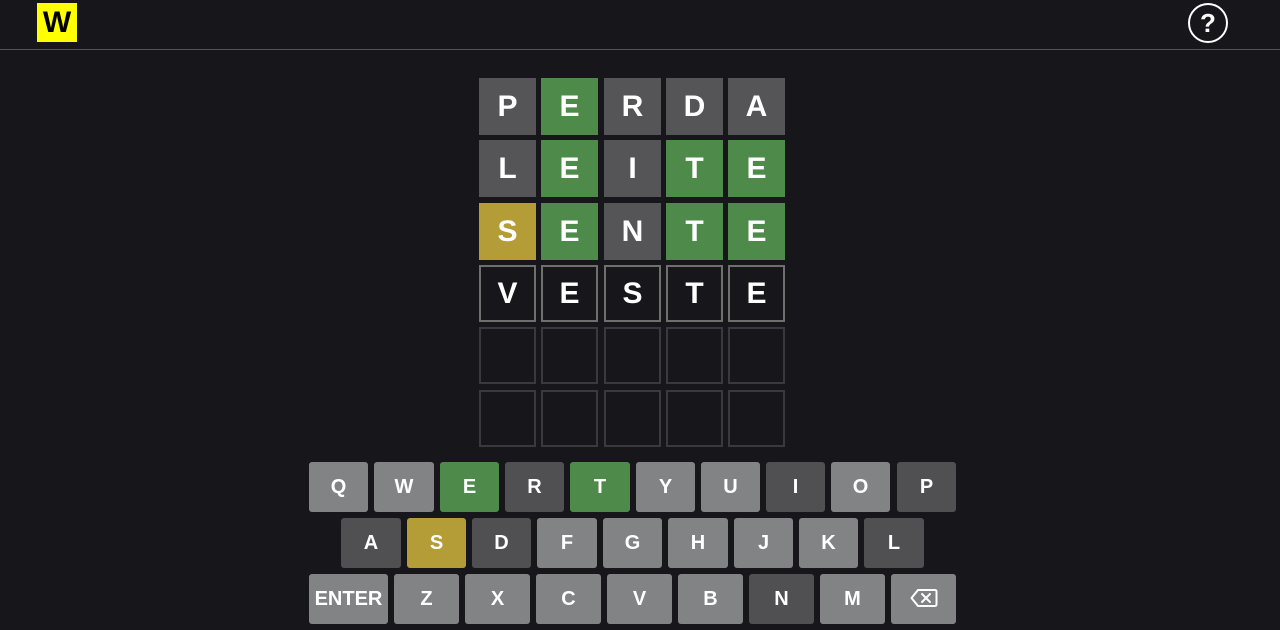 Image resolution: width=1280 pixels, height=630 pixels. Describe the element at coordinates (469, 487) in the screenshot. I see `key-e: E` at that location.